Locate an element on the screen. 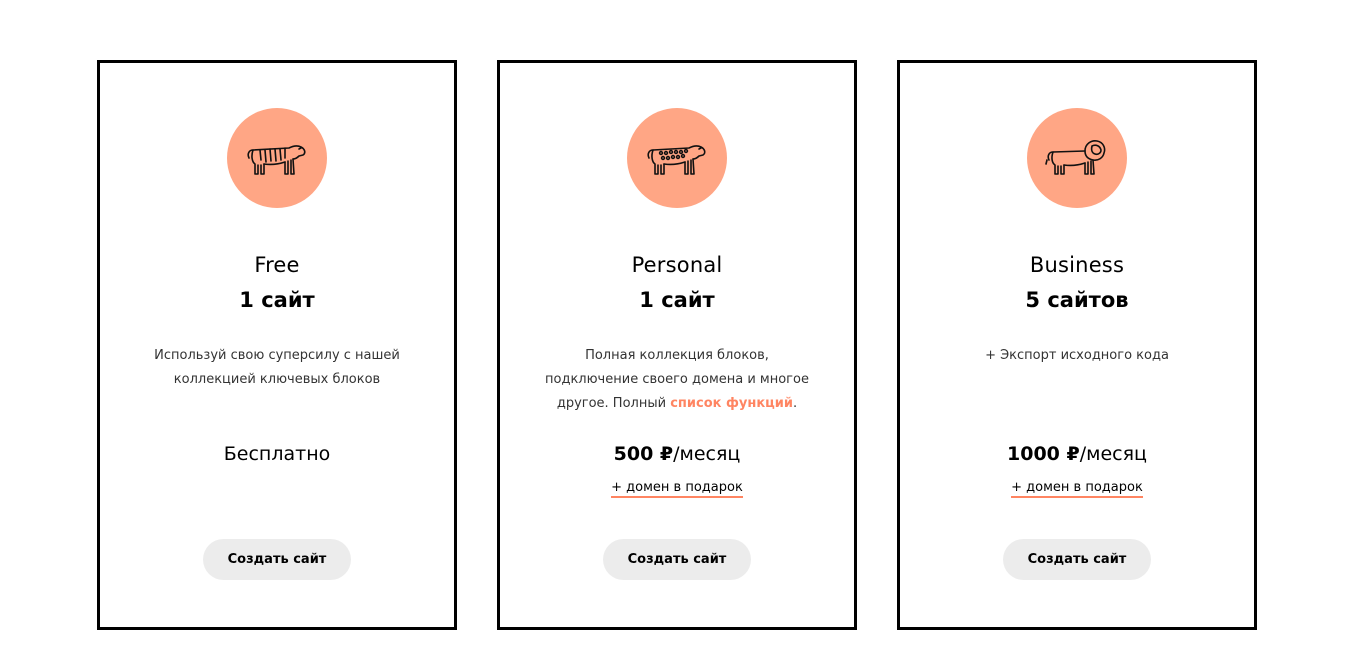 The height and width of the screenshot is (667, 1367). plan-price: 1000 ₽/месяц is located at coordinates (1077, 454).